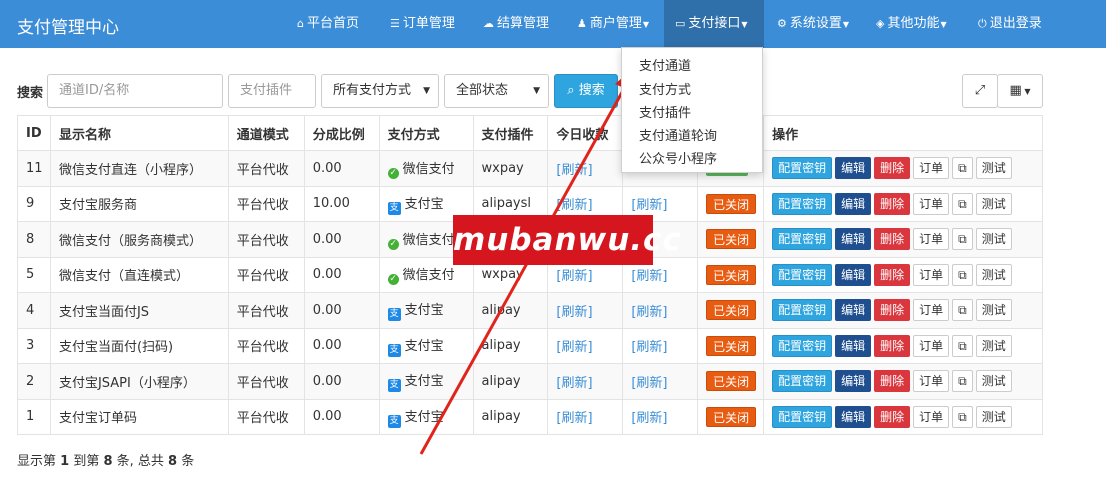  Describe the element at coordinates (692, 110) in the screenshot. I see `payment-interface-dropdown: 支付通道 支付方式 支付插件 支付通道轮询 公众号小程序` at that location.